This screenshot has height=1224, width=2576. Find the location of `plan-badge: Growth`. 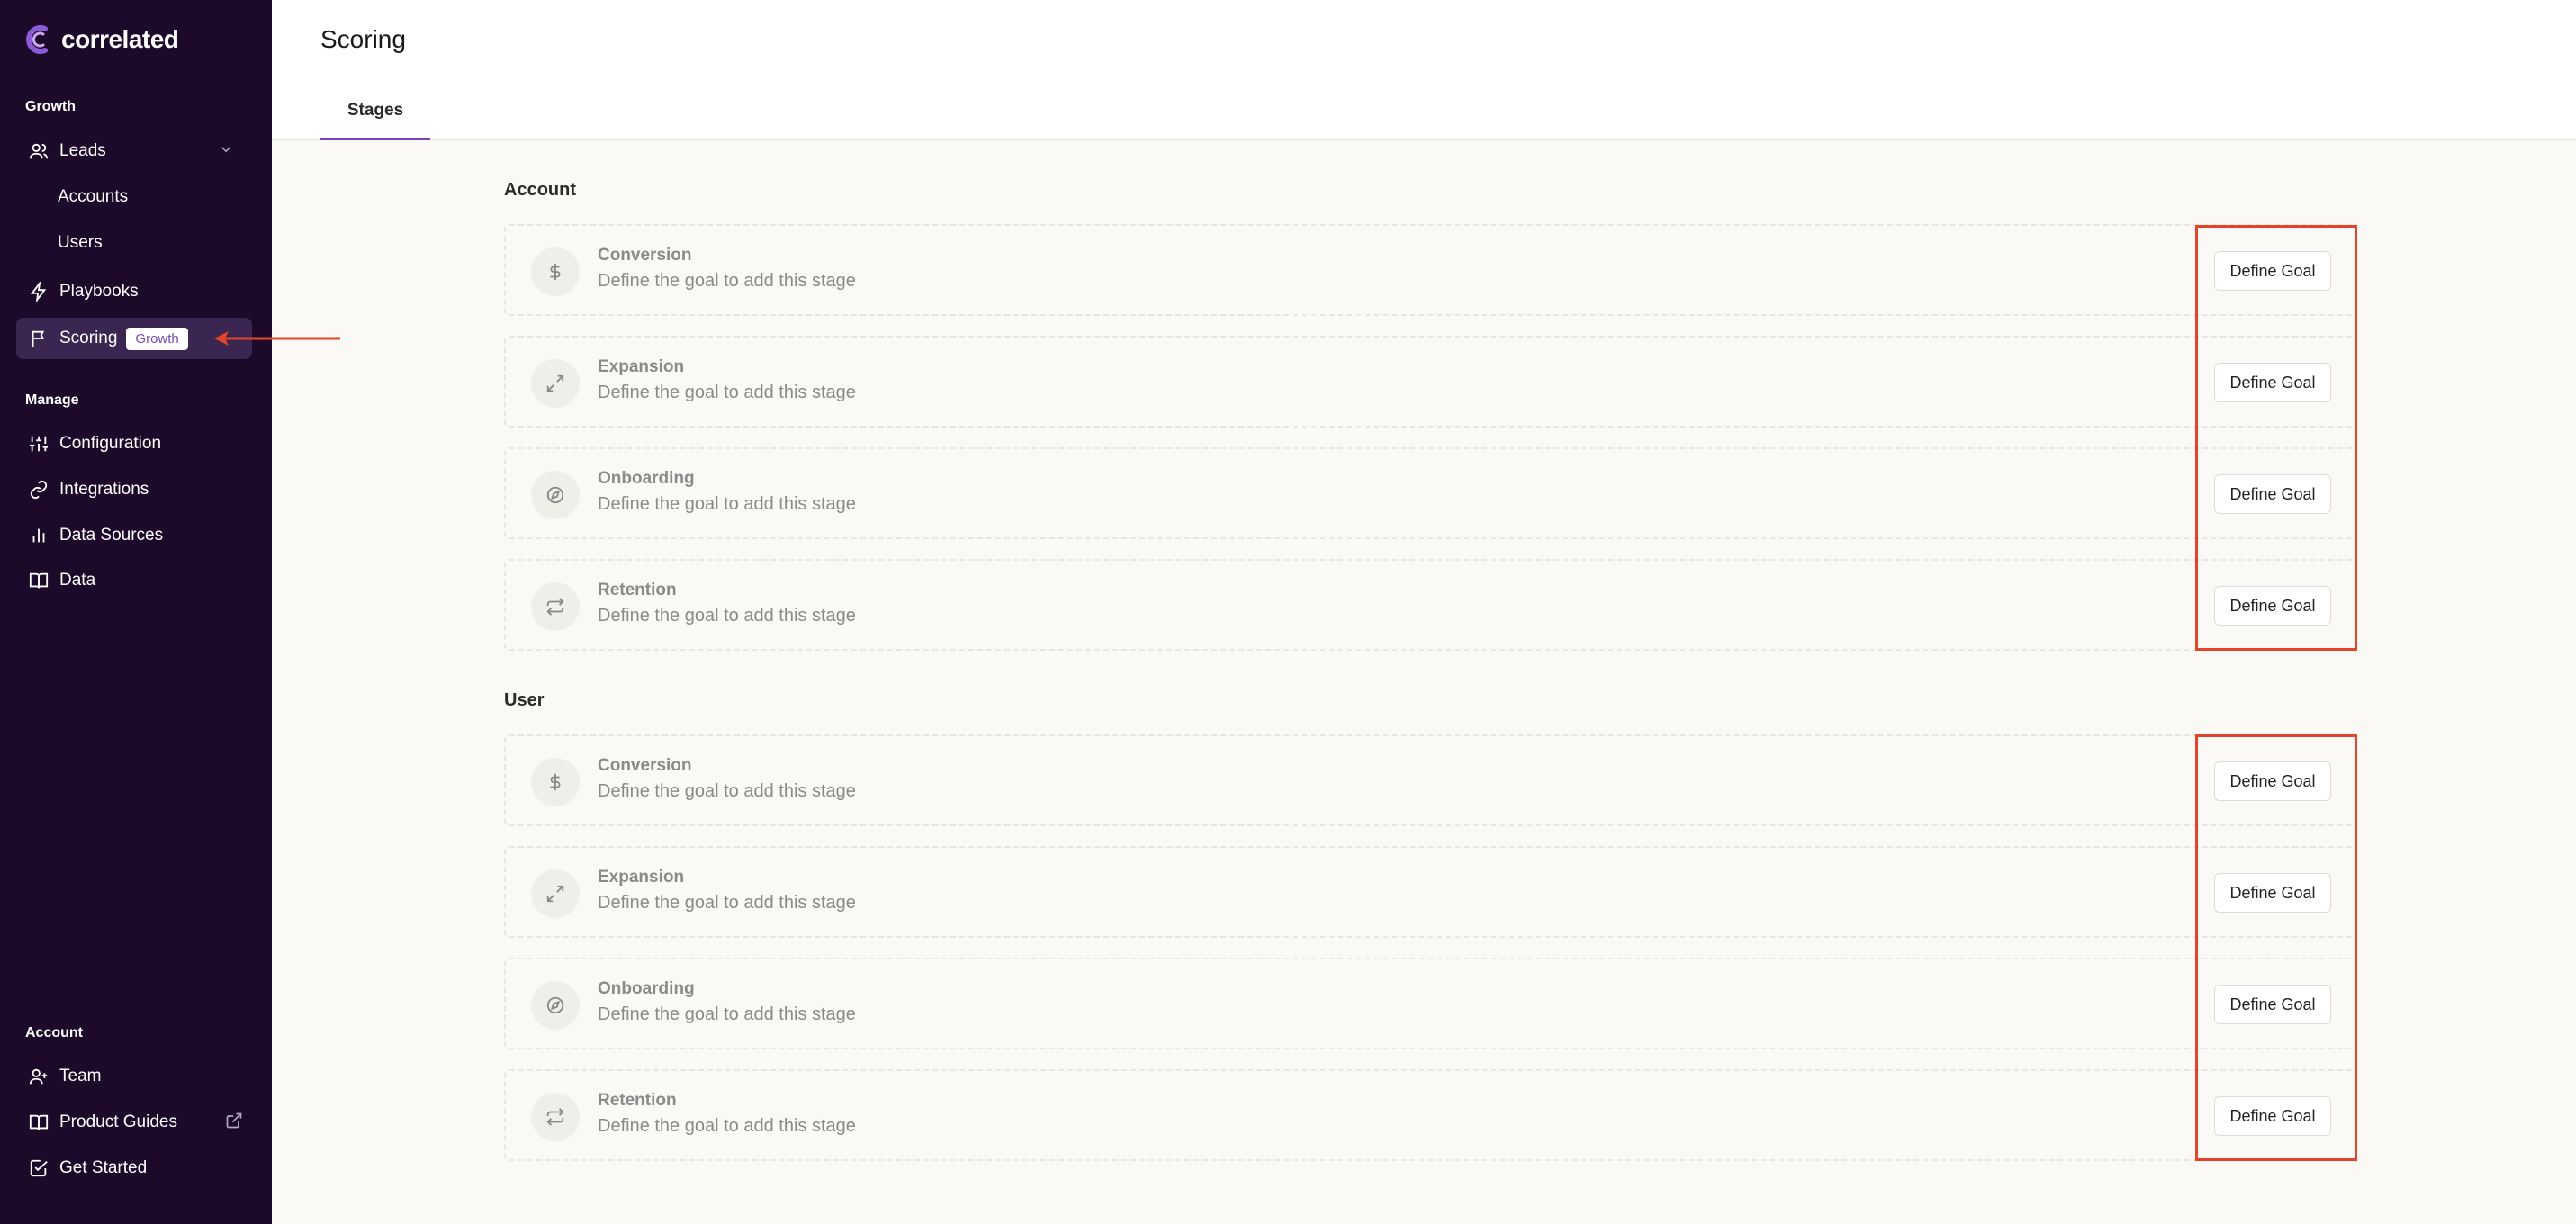

plan-badge: Growth is located at coordinates (157, 339).